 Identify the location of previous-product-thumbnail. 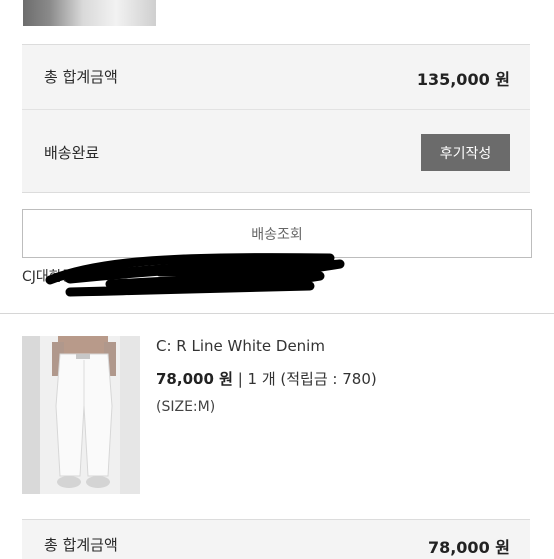
(89, 13).